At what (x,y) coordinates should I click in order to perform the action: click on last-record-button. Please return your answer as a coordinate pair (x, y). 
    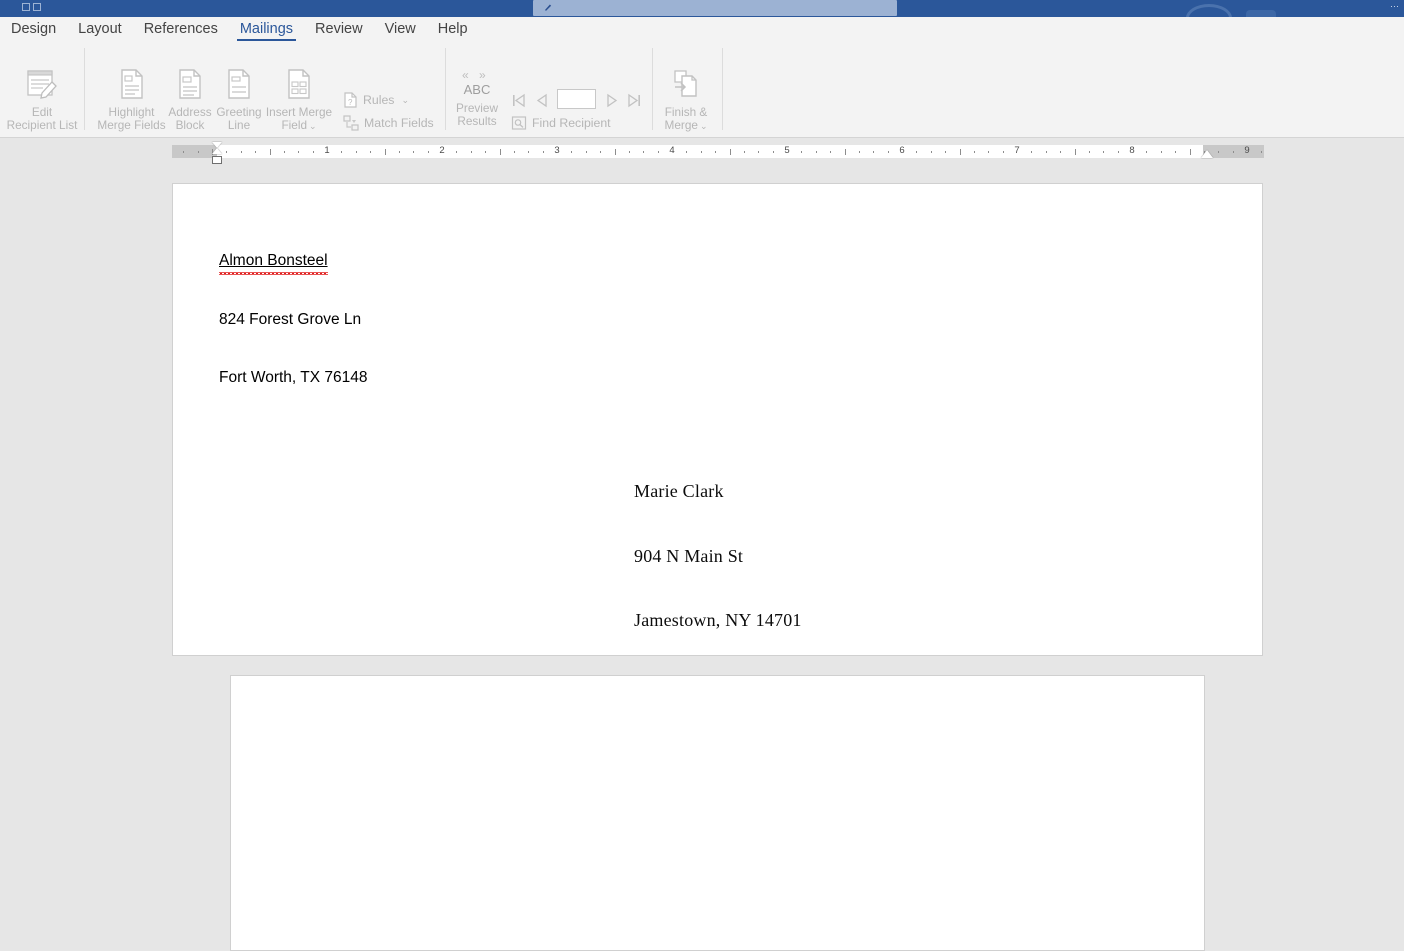
    Looking at the image, I should click on (634, 100).